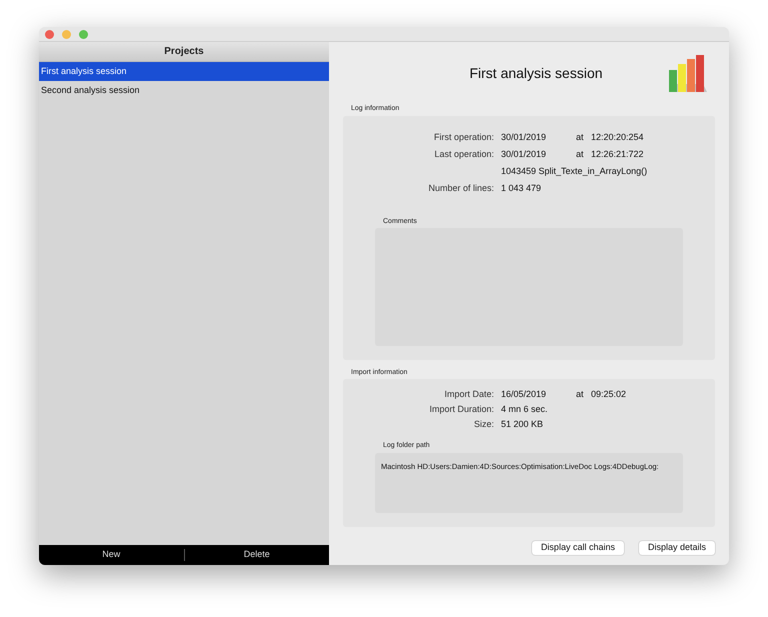 The width and height of the screenshot is (768, 617). Describe the element at coordinates (574, 171) in the screenshot. I see `field-value: 1043459 Split_Texte_in_ArrayLong()` at that location.